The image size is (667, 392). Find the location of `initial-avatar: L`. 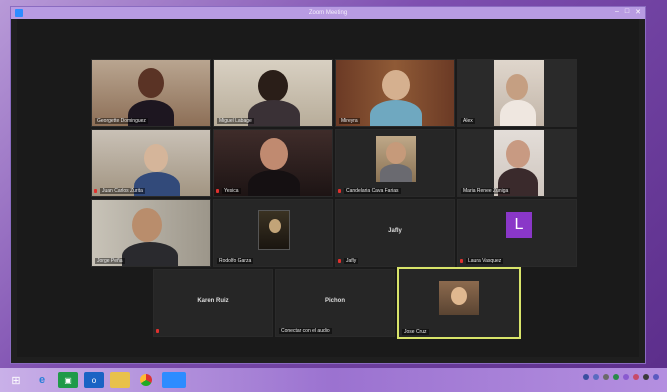

initial-avatar: L is located at coordinates (519, 225).